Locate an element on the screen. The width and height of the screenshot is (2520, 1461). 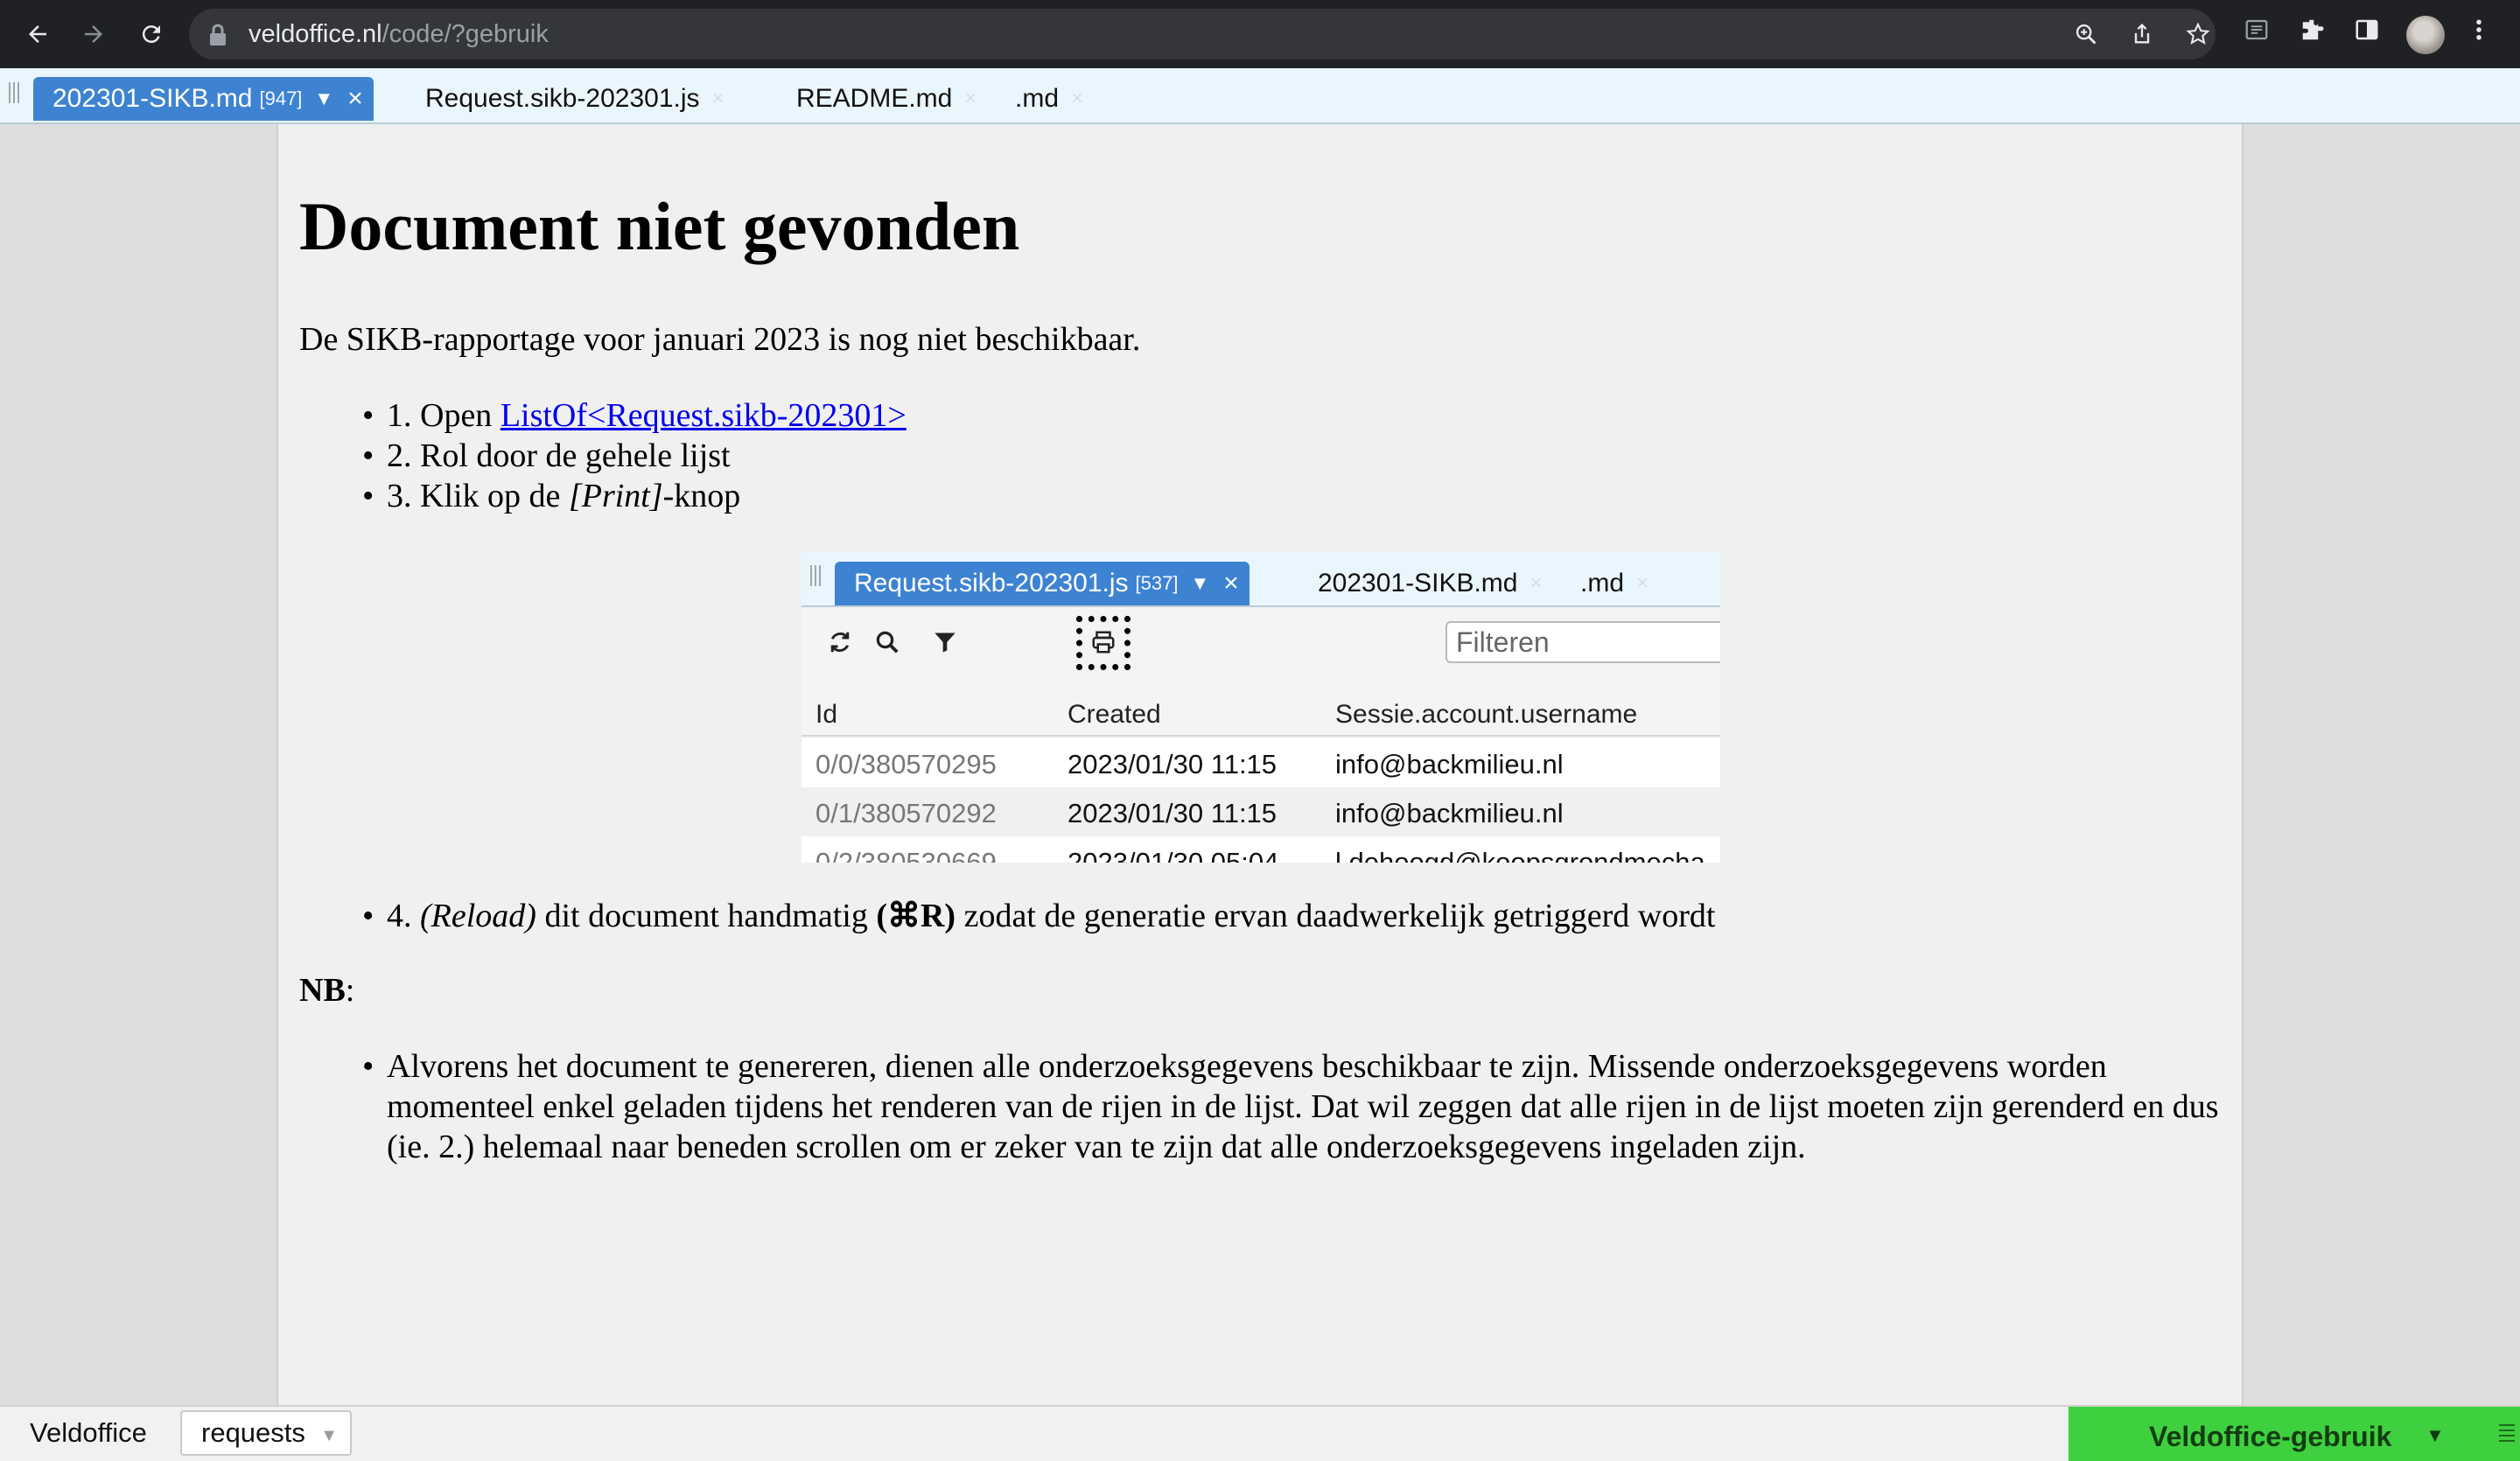
step-2: 2. Rol door de gehele lijst is located at coordinates (634, 456).